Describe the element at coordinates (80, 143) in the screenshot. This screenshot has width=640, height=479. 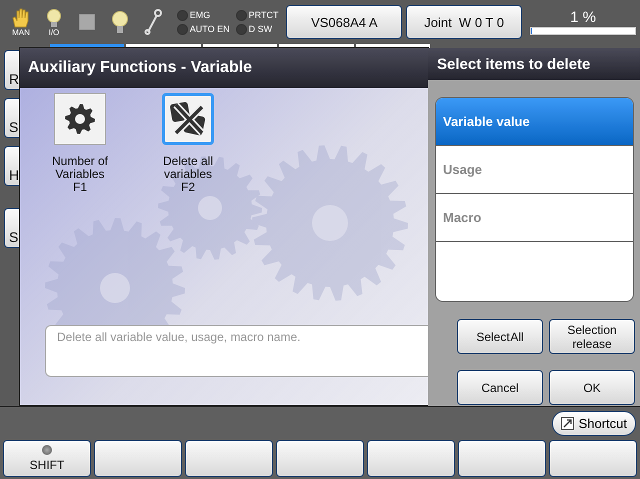
I see `function-button: Number of Variables F1` at that location.